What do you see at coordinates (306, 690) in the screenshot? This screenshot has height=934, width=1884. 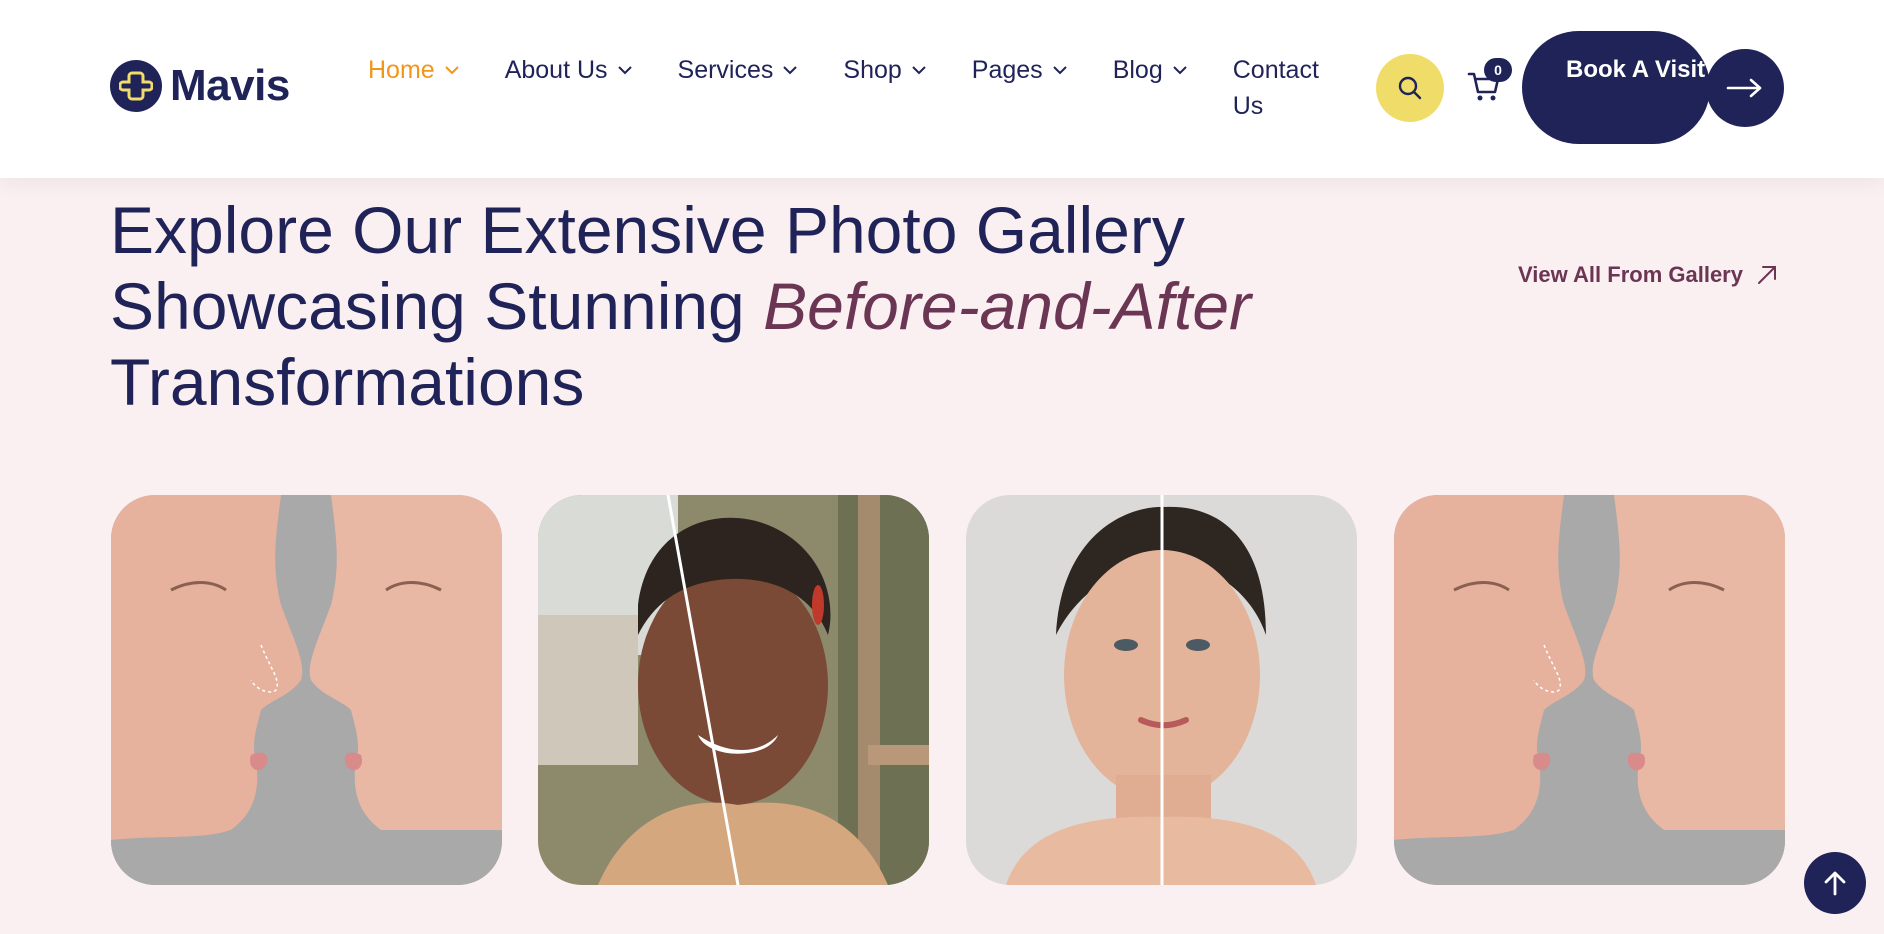 I see `gallery-image-nose-profile` at bounding box center [306, 690].